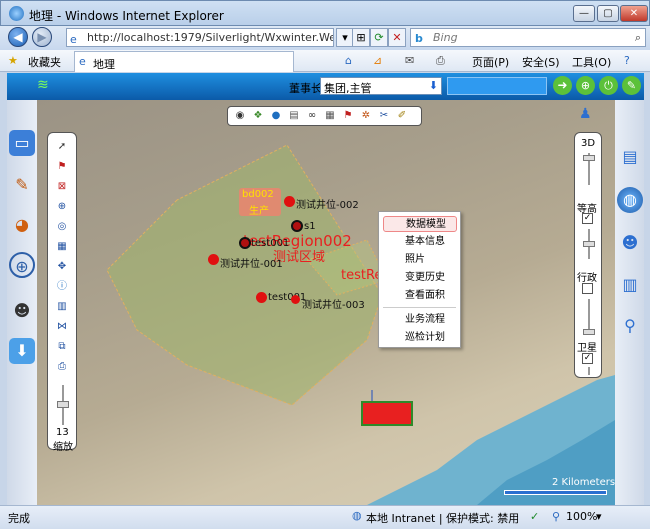  What do you see at coordinates (433, 85) in the screenshot?
I see `role-dropdown-icon: ⬇` at bounding box center [433, 85].